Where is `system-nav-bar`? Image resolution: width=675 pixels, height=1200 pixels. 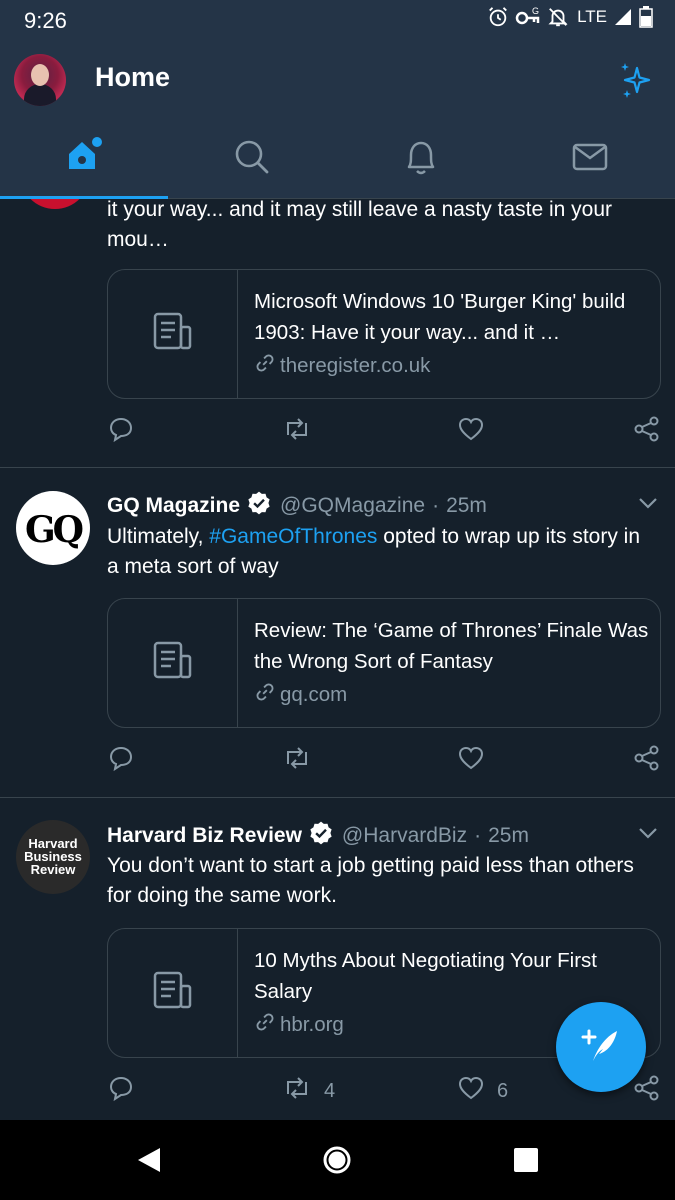 system-nav-bar is located at coordinates (337, 1160).